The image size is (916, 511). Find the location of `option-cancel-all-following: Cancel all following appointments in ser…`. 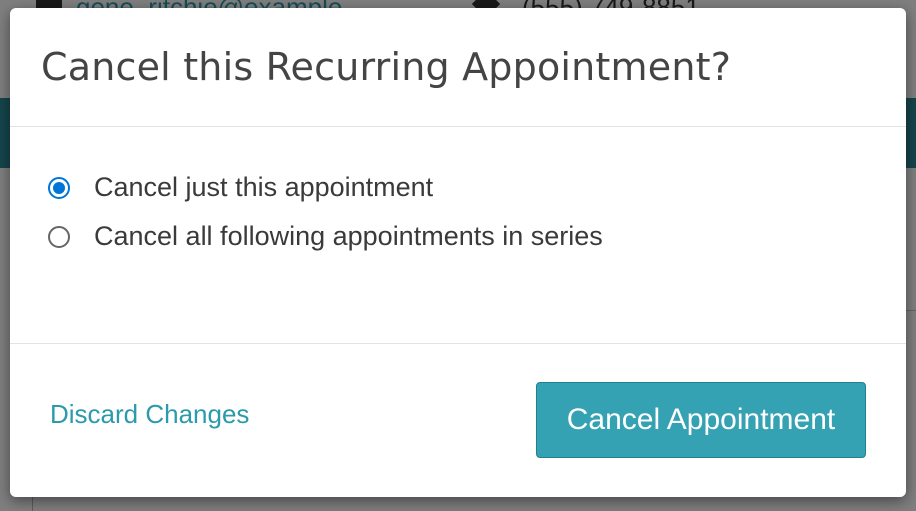

option-cancel-all-following: Cancel all following appointments in ser… is located at coordinates (325, 236).